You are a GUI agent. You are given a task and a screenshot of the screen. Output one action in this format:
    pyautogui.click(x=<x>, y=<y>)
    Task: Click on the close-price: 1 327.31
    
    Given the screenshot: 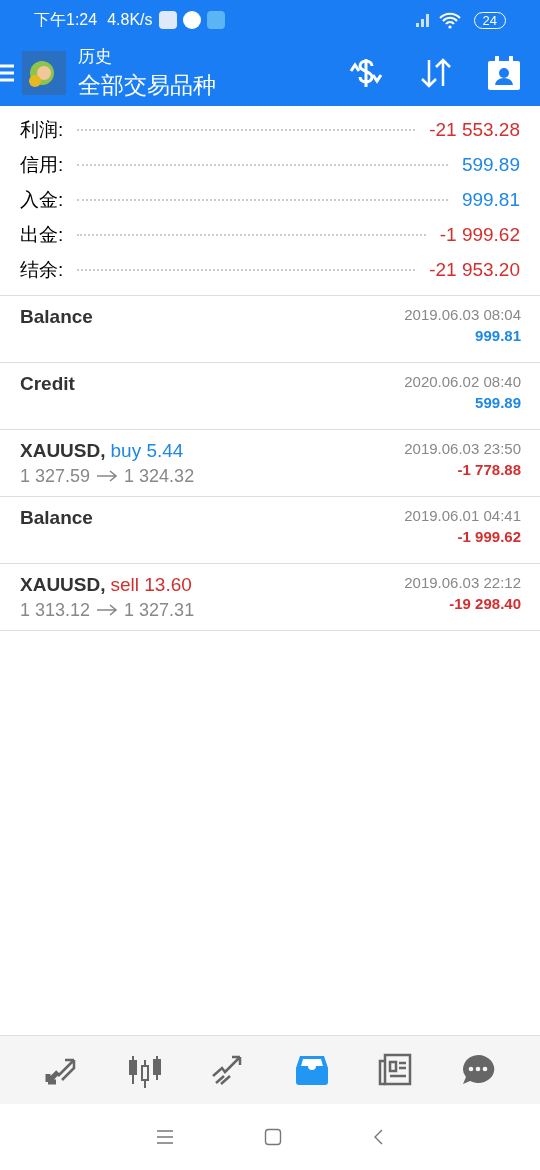 What is the action you would take?
    pyautogui.click(x=159, y=610)
    